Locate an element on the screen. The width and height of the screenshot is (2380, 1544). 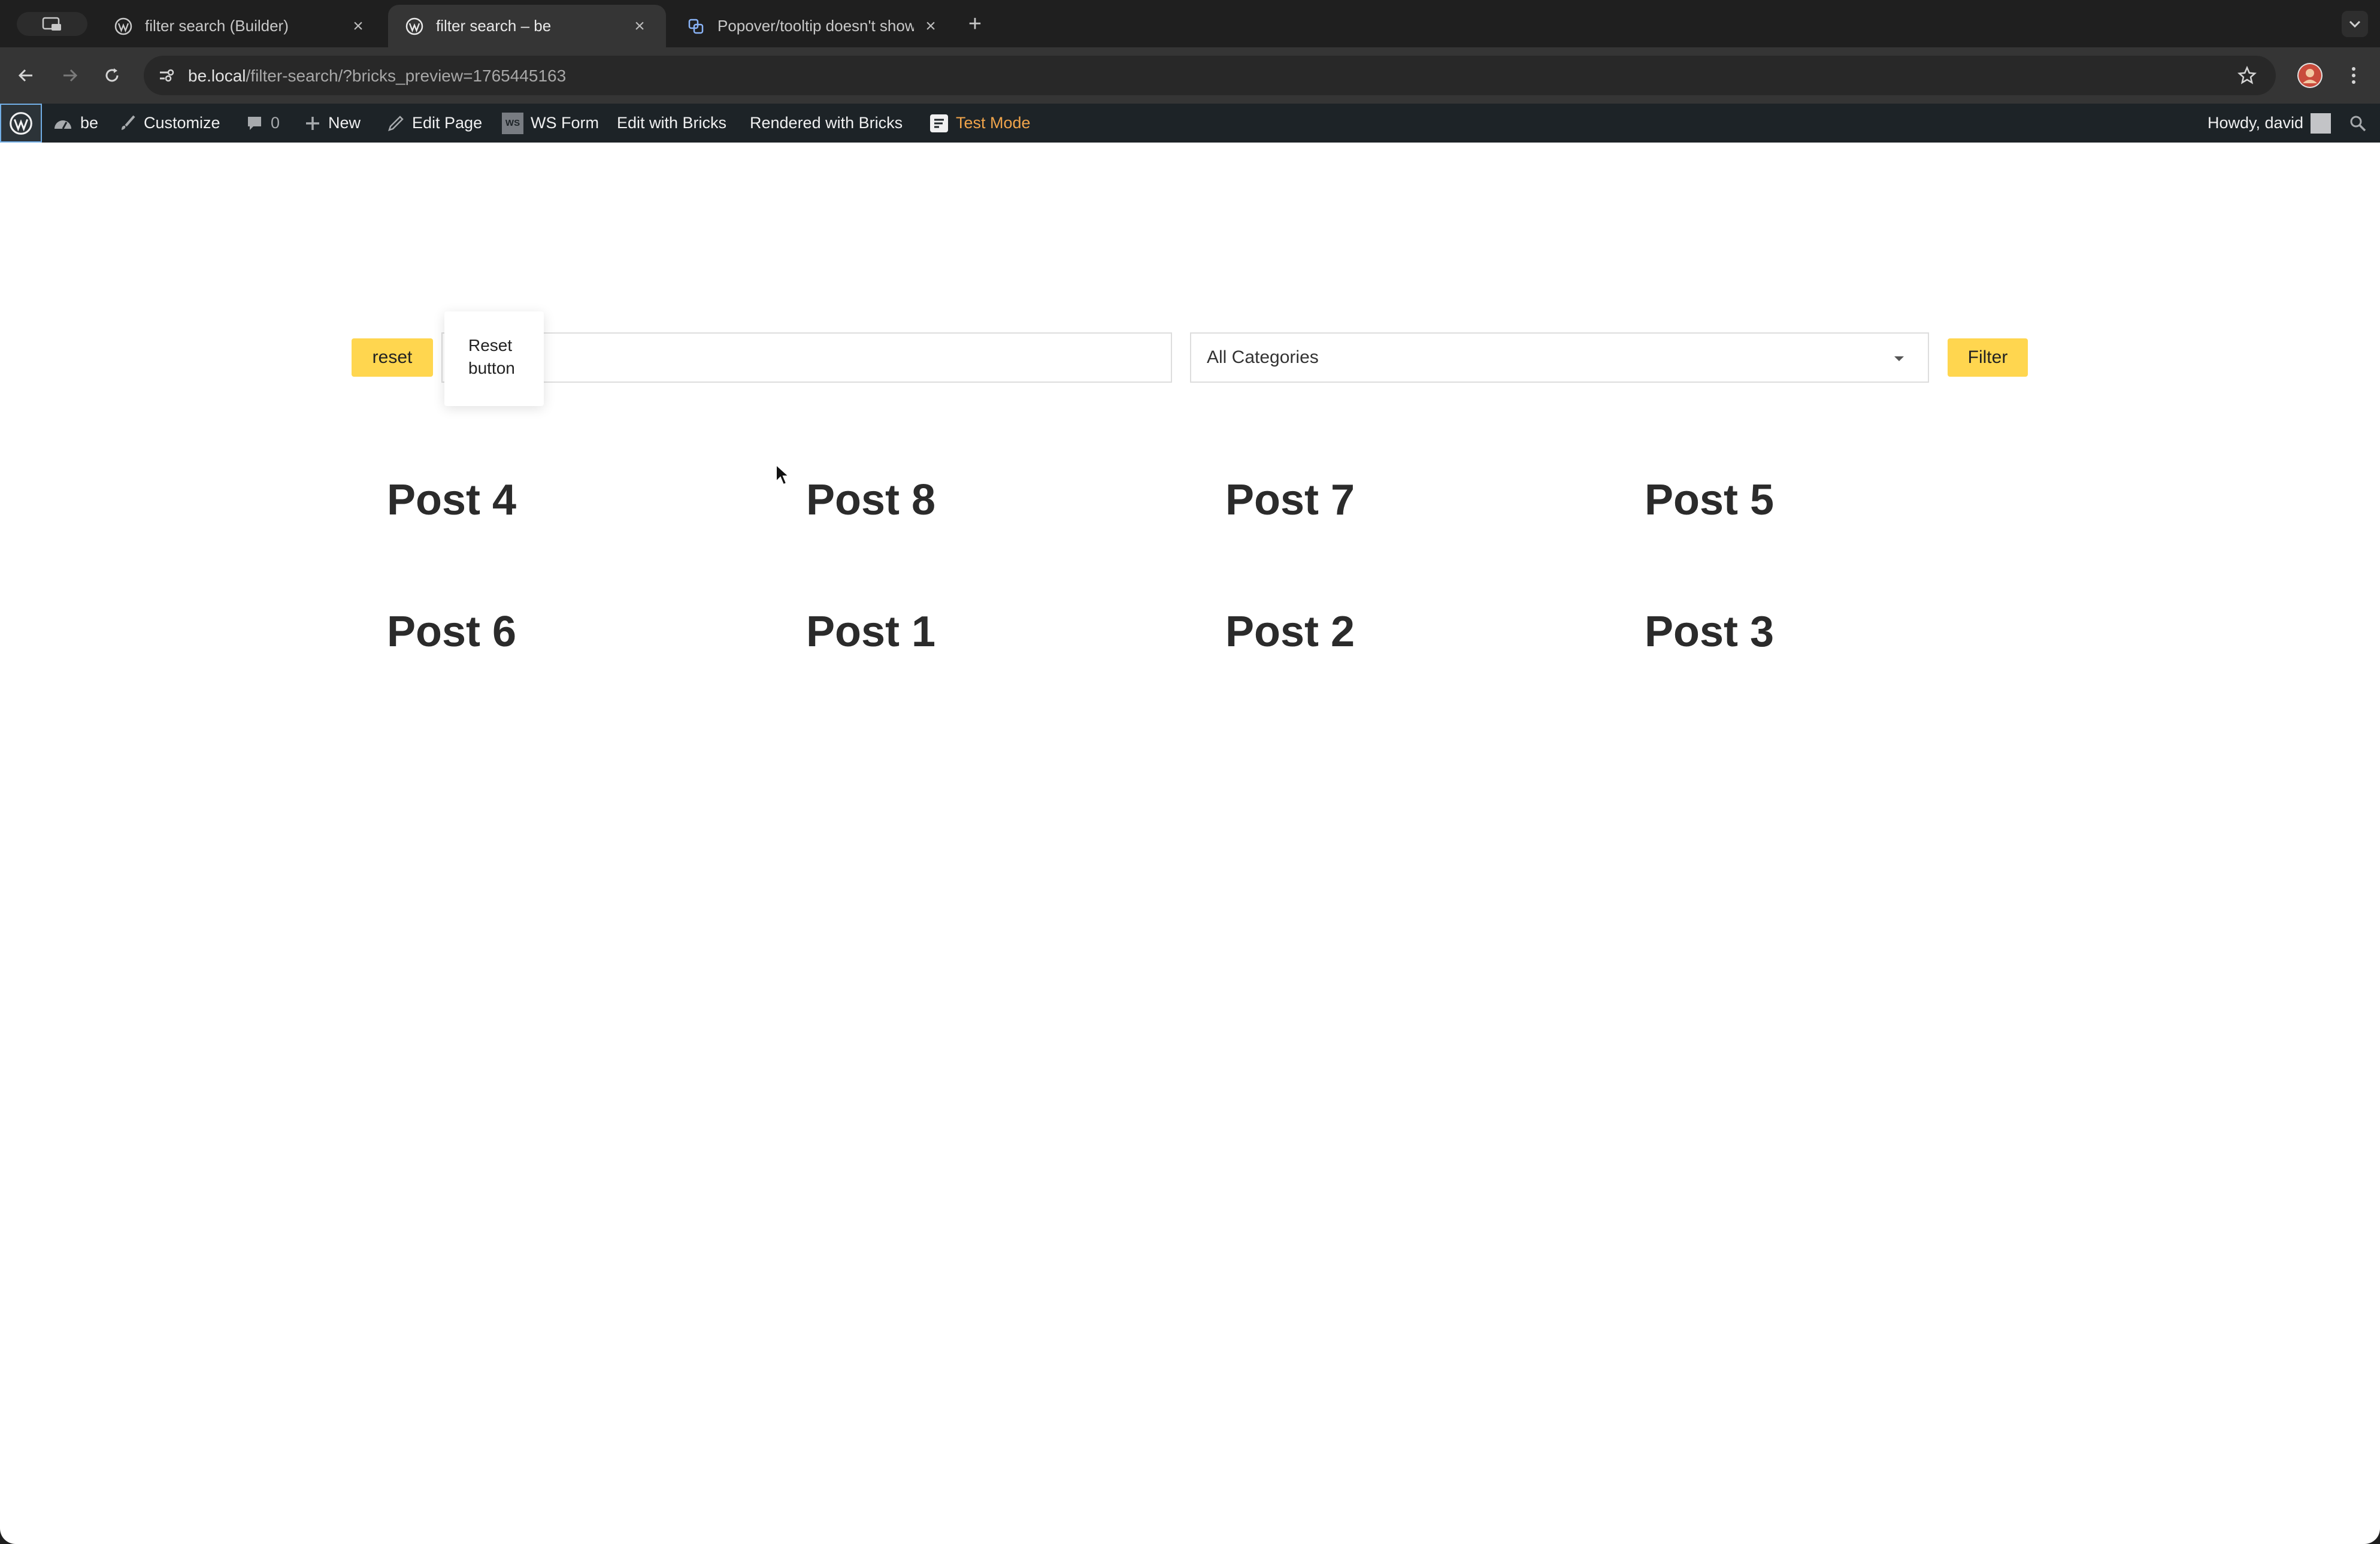
arrow-right-icon is located at coordinates (70, 75).